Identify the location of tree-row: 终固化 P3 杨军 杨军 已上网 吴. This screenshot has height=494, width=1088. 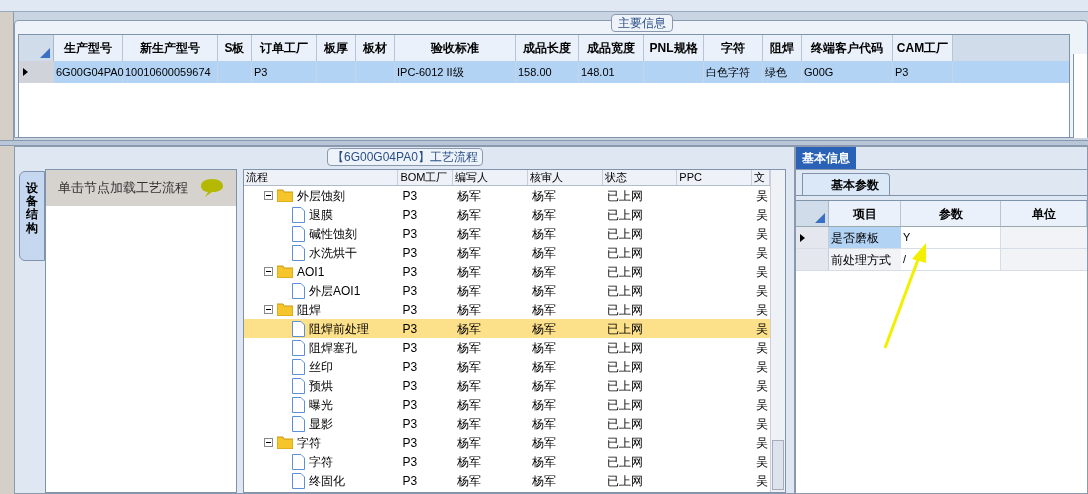
(507, 480).